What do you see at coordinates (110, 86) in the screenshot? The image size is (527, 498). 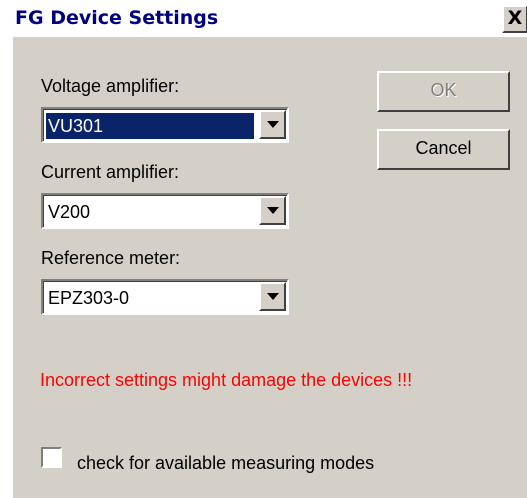 I see `voltage-amplifier-label: Voltage amplifier:` at bounding box center [110, 86].